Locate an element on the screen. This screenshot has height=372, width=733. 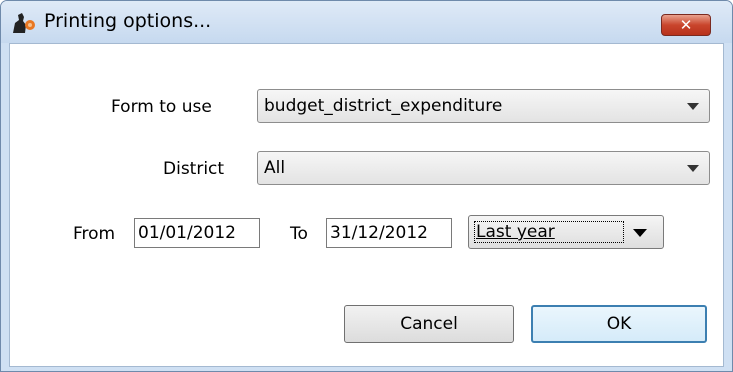
form-to-use-label: Form to use is located at coordinates (161, 107).